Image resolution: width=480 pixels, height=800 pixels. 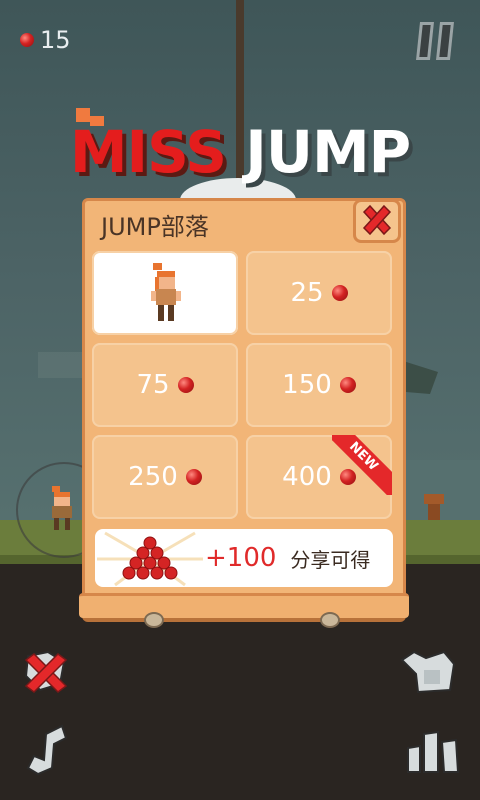 I want to click on gem-pile-icon, so click(x=150, y=559).